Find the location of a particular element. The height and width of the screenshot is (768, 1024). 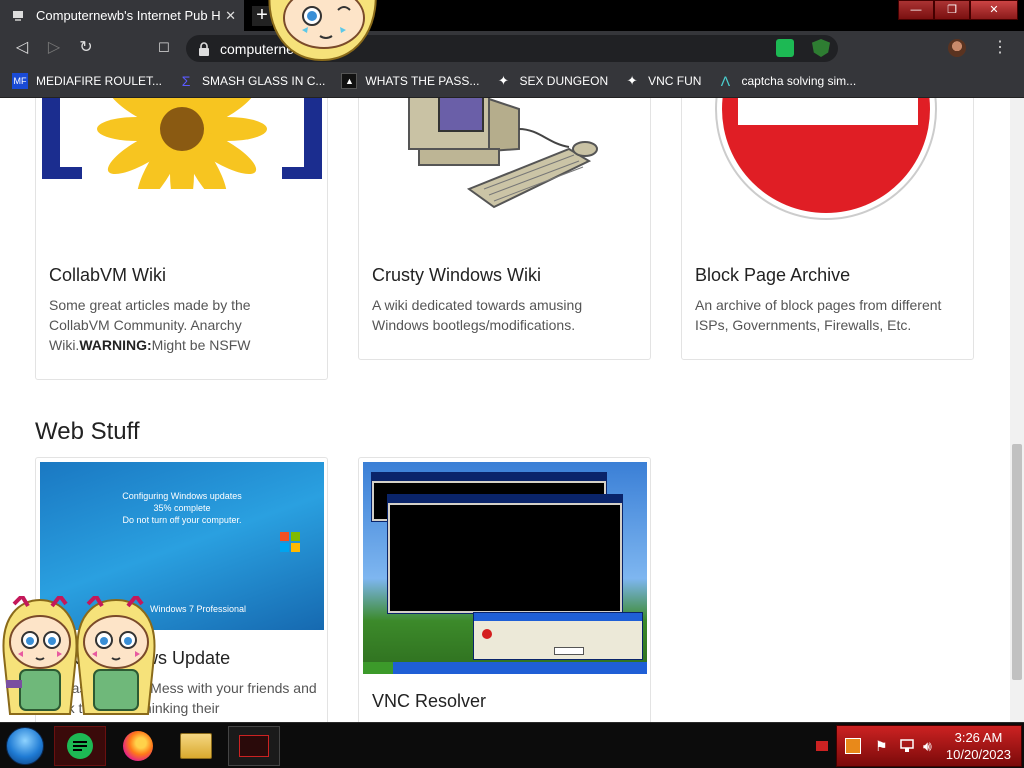

bookmark-vnc-fun: ✦ VNC FUN is located at coordinates (663, 81).